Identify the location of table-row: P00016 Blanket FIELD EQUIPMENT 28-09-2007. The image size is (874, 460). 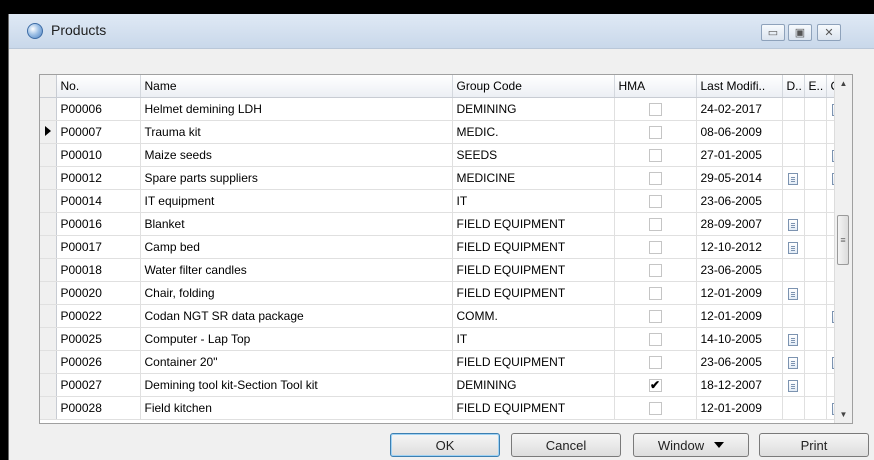
(444, 224).